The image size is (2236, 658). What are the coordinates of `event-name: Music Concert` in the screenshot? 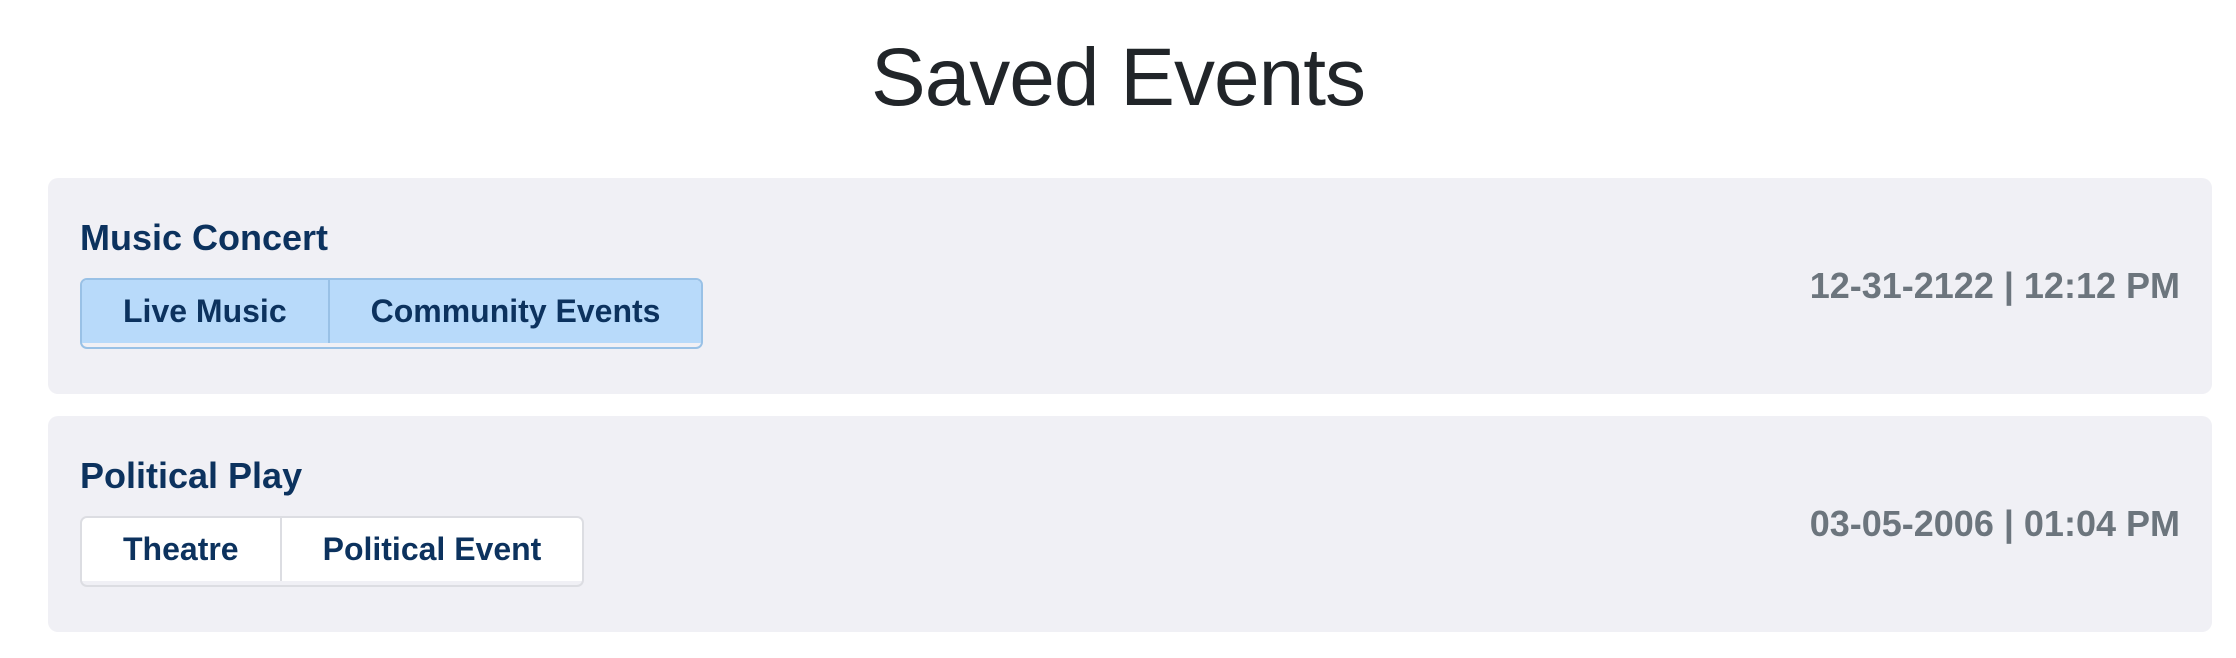 It's located at (204, 238).